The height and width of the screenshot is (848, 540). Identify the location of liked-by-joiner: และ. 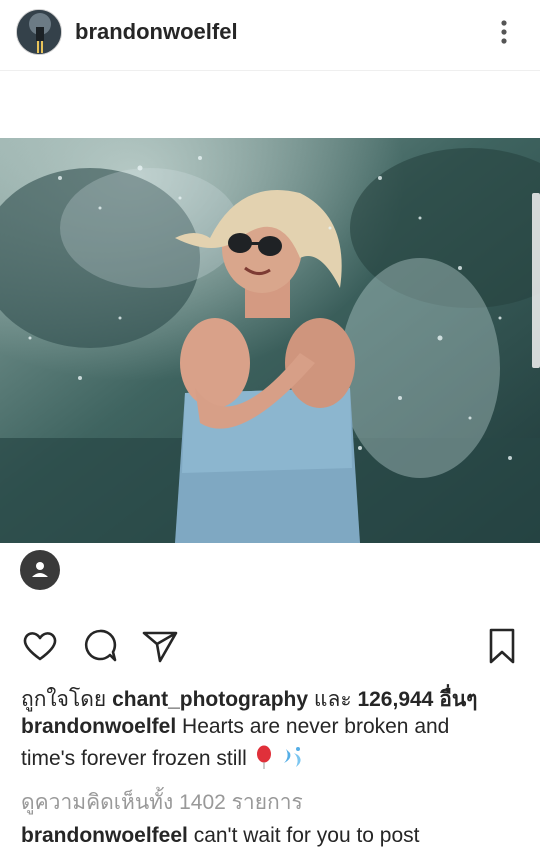
(332, 699).